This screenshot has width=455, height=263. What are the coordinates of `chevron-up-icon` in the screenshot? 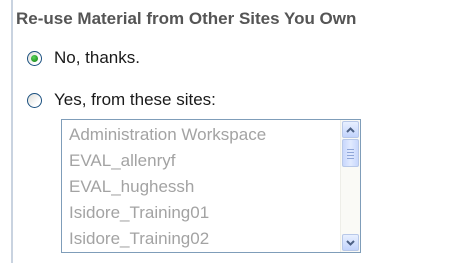 It's located at (350, 129).